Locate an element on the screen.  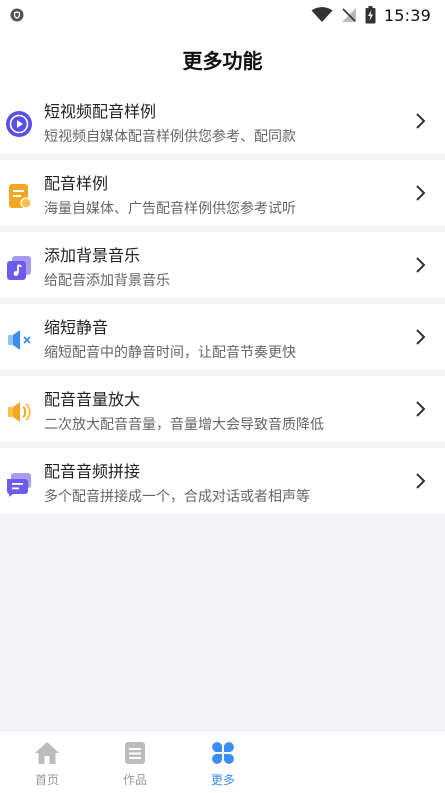
item-title: 缩短静音 is located at coordinates (76, 327).